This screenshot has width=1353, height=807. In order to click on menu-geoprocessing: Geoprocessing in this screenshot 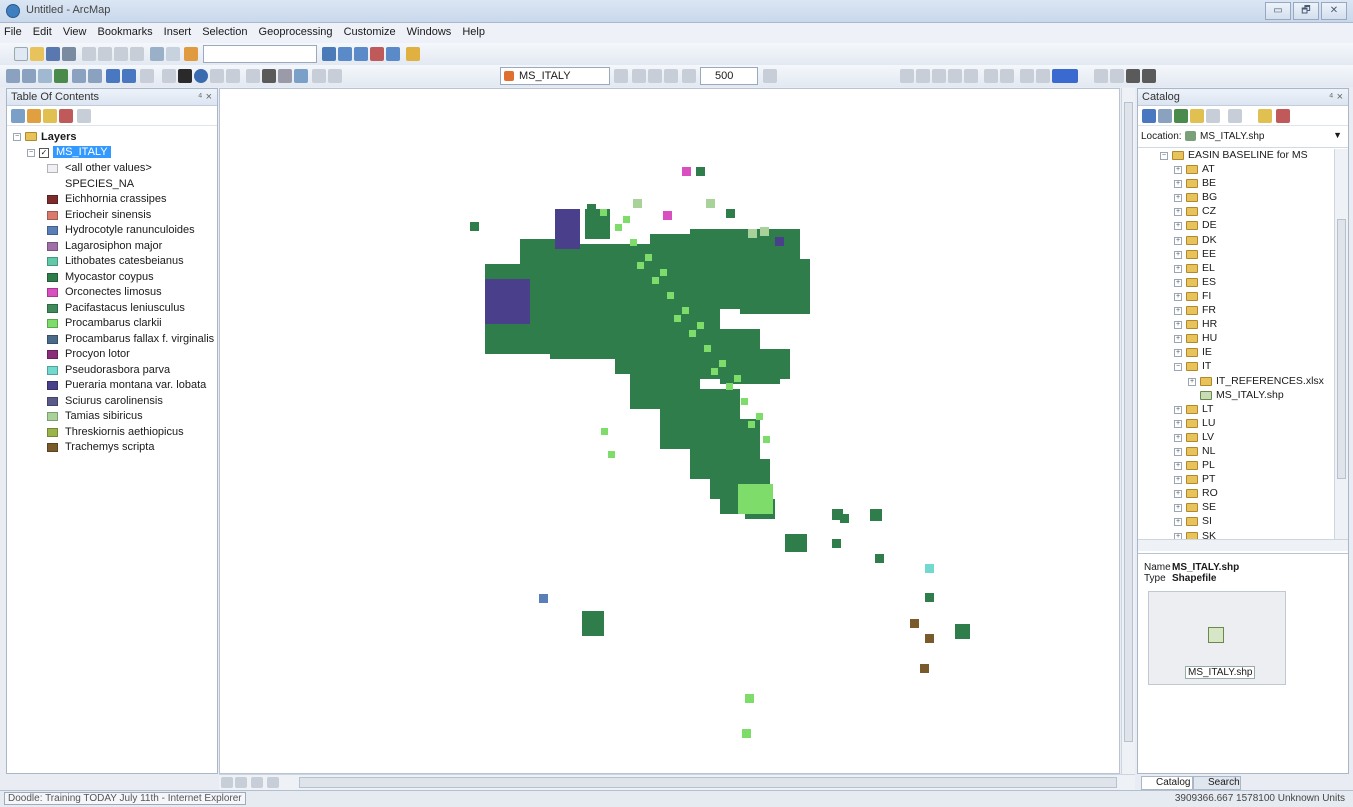, I will do `click(296, 30)`.